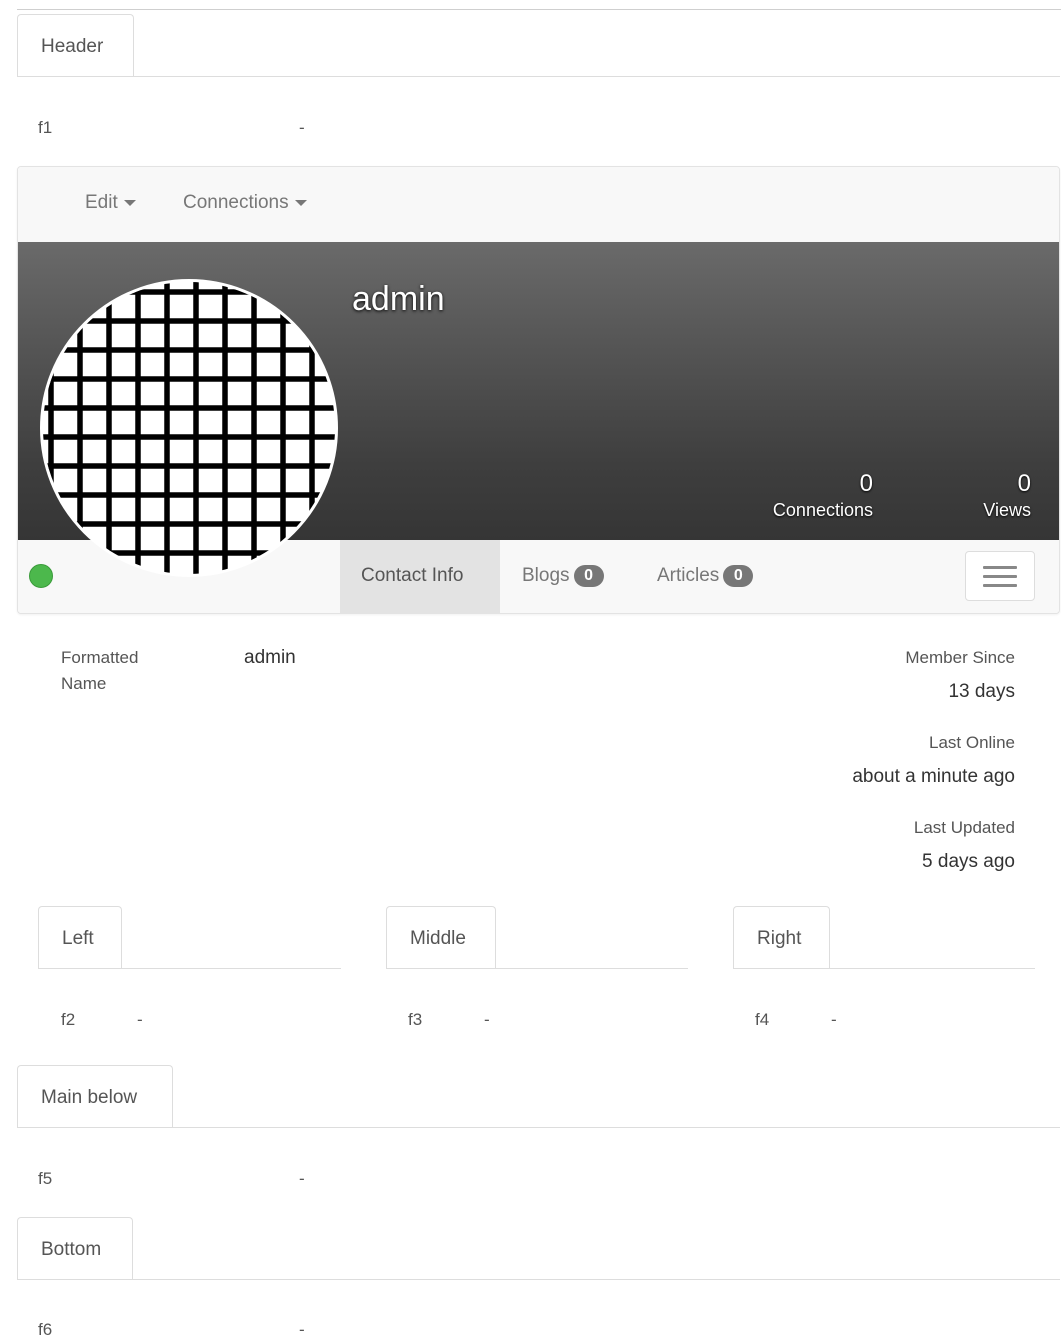  What do you see at coordinates (238, 1179) in the screenshot?
I see `field-row-f5: f5 -` at bounding box center [238, 1179].